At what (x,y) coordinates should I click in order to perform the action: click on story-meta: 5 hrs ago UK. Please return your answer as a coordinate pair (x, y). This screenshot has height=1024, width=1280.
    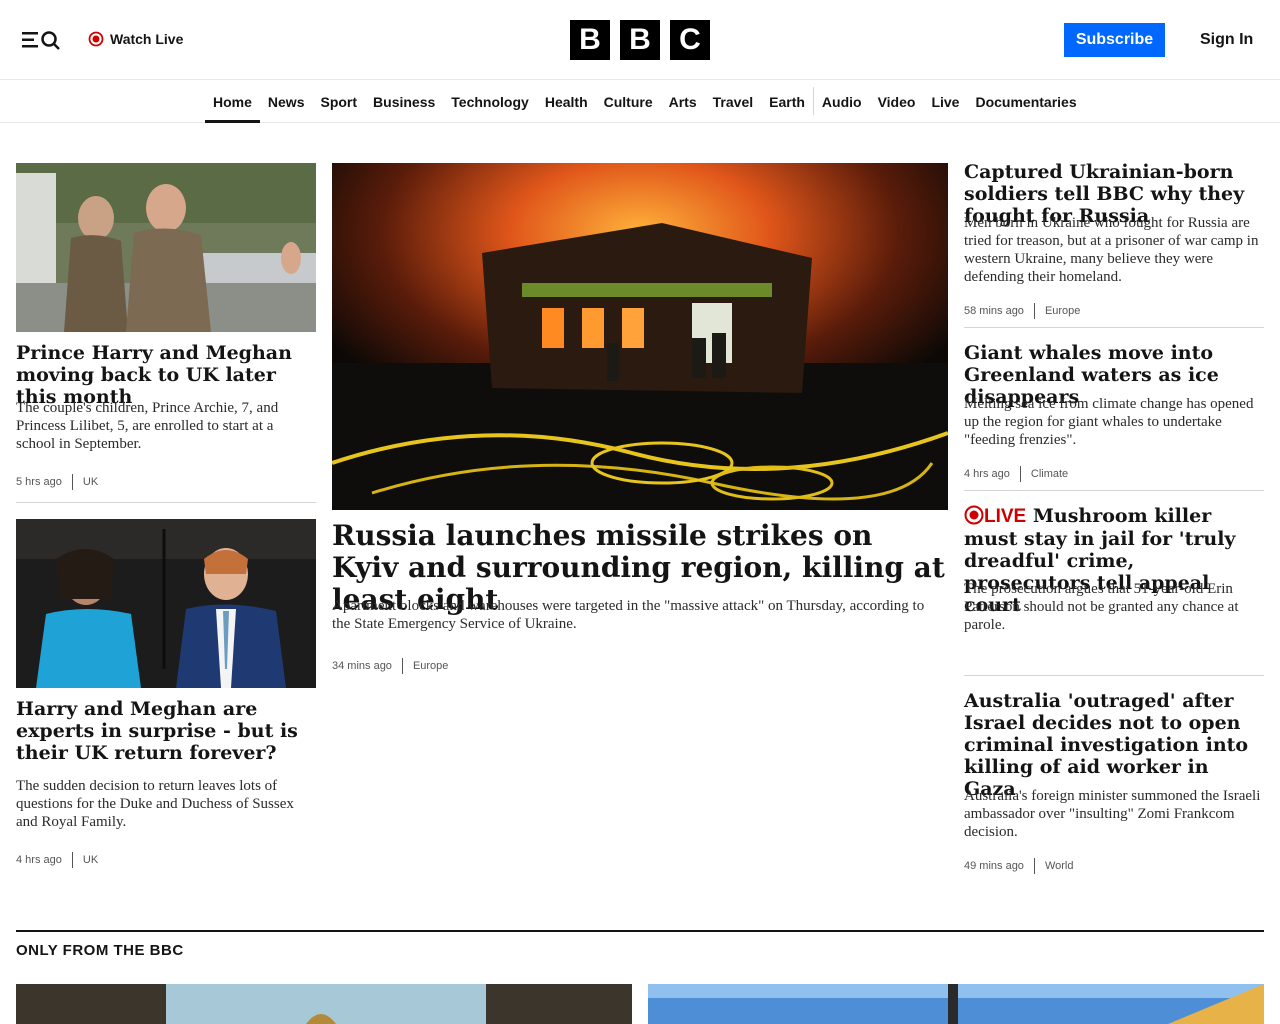
    Looking at the image, I should click on (57, 482).